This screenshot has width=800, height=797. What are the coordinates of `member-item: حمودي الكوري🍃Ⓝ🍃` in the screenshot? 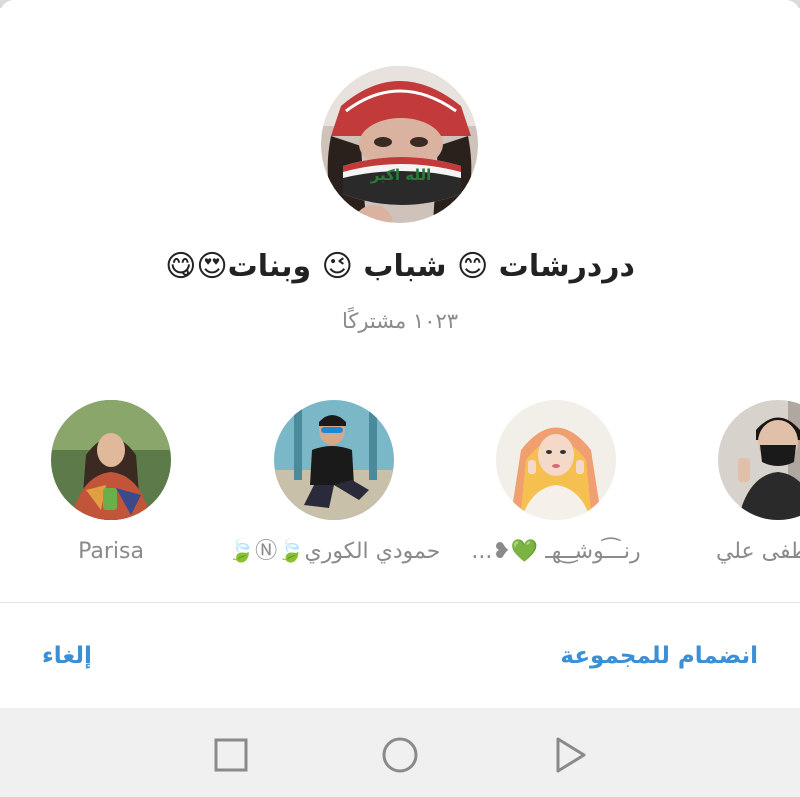 It's located at (334, 484).